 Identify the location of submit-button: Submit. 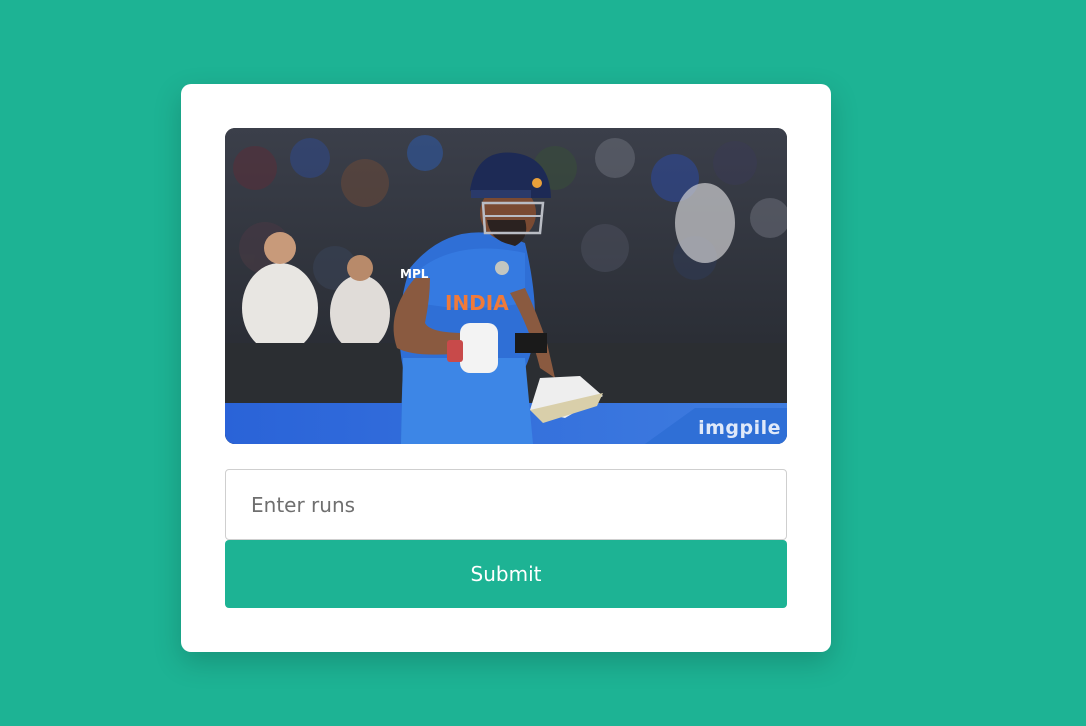
(506, 574).